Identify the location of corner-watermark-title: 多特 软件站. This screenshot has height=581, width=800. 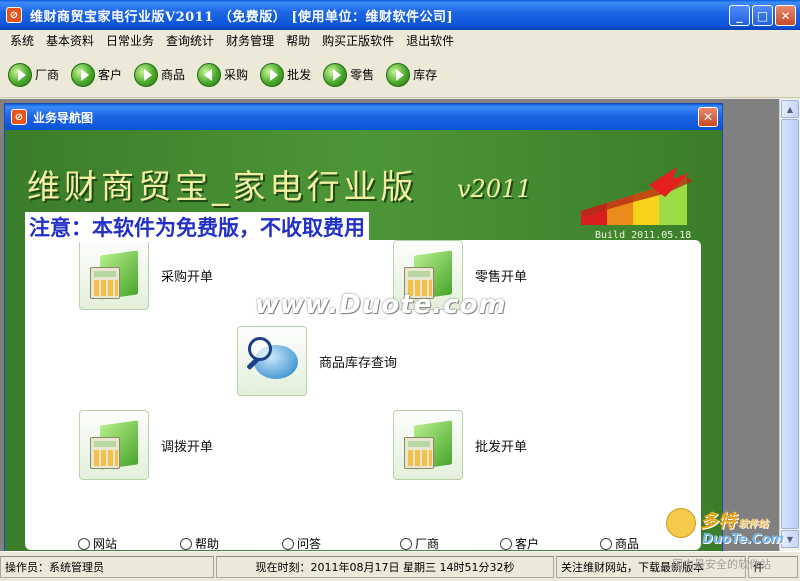
(734, 520).